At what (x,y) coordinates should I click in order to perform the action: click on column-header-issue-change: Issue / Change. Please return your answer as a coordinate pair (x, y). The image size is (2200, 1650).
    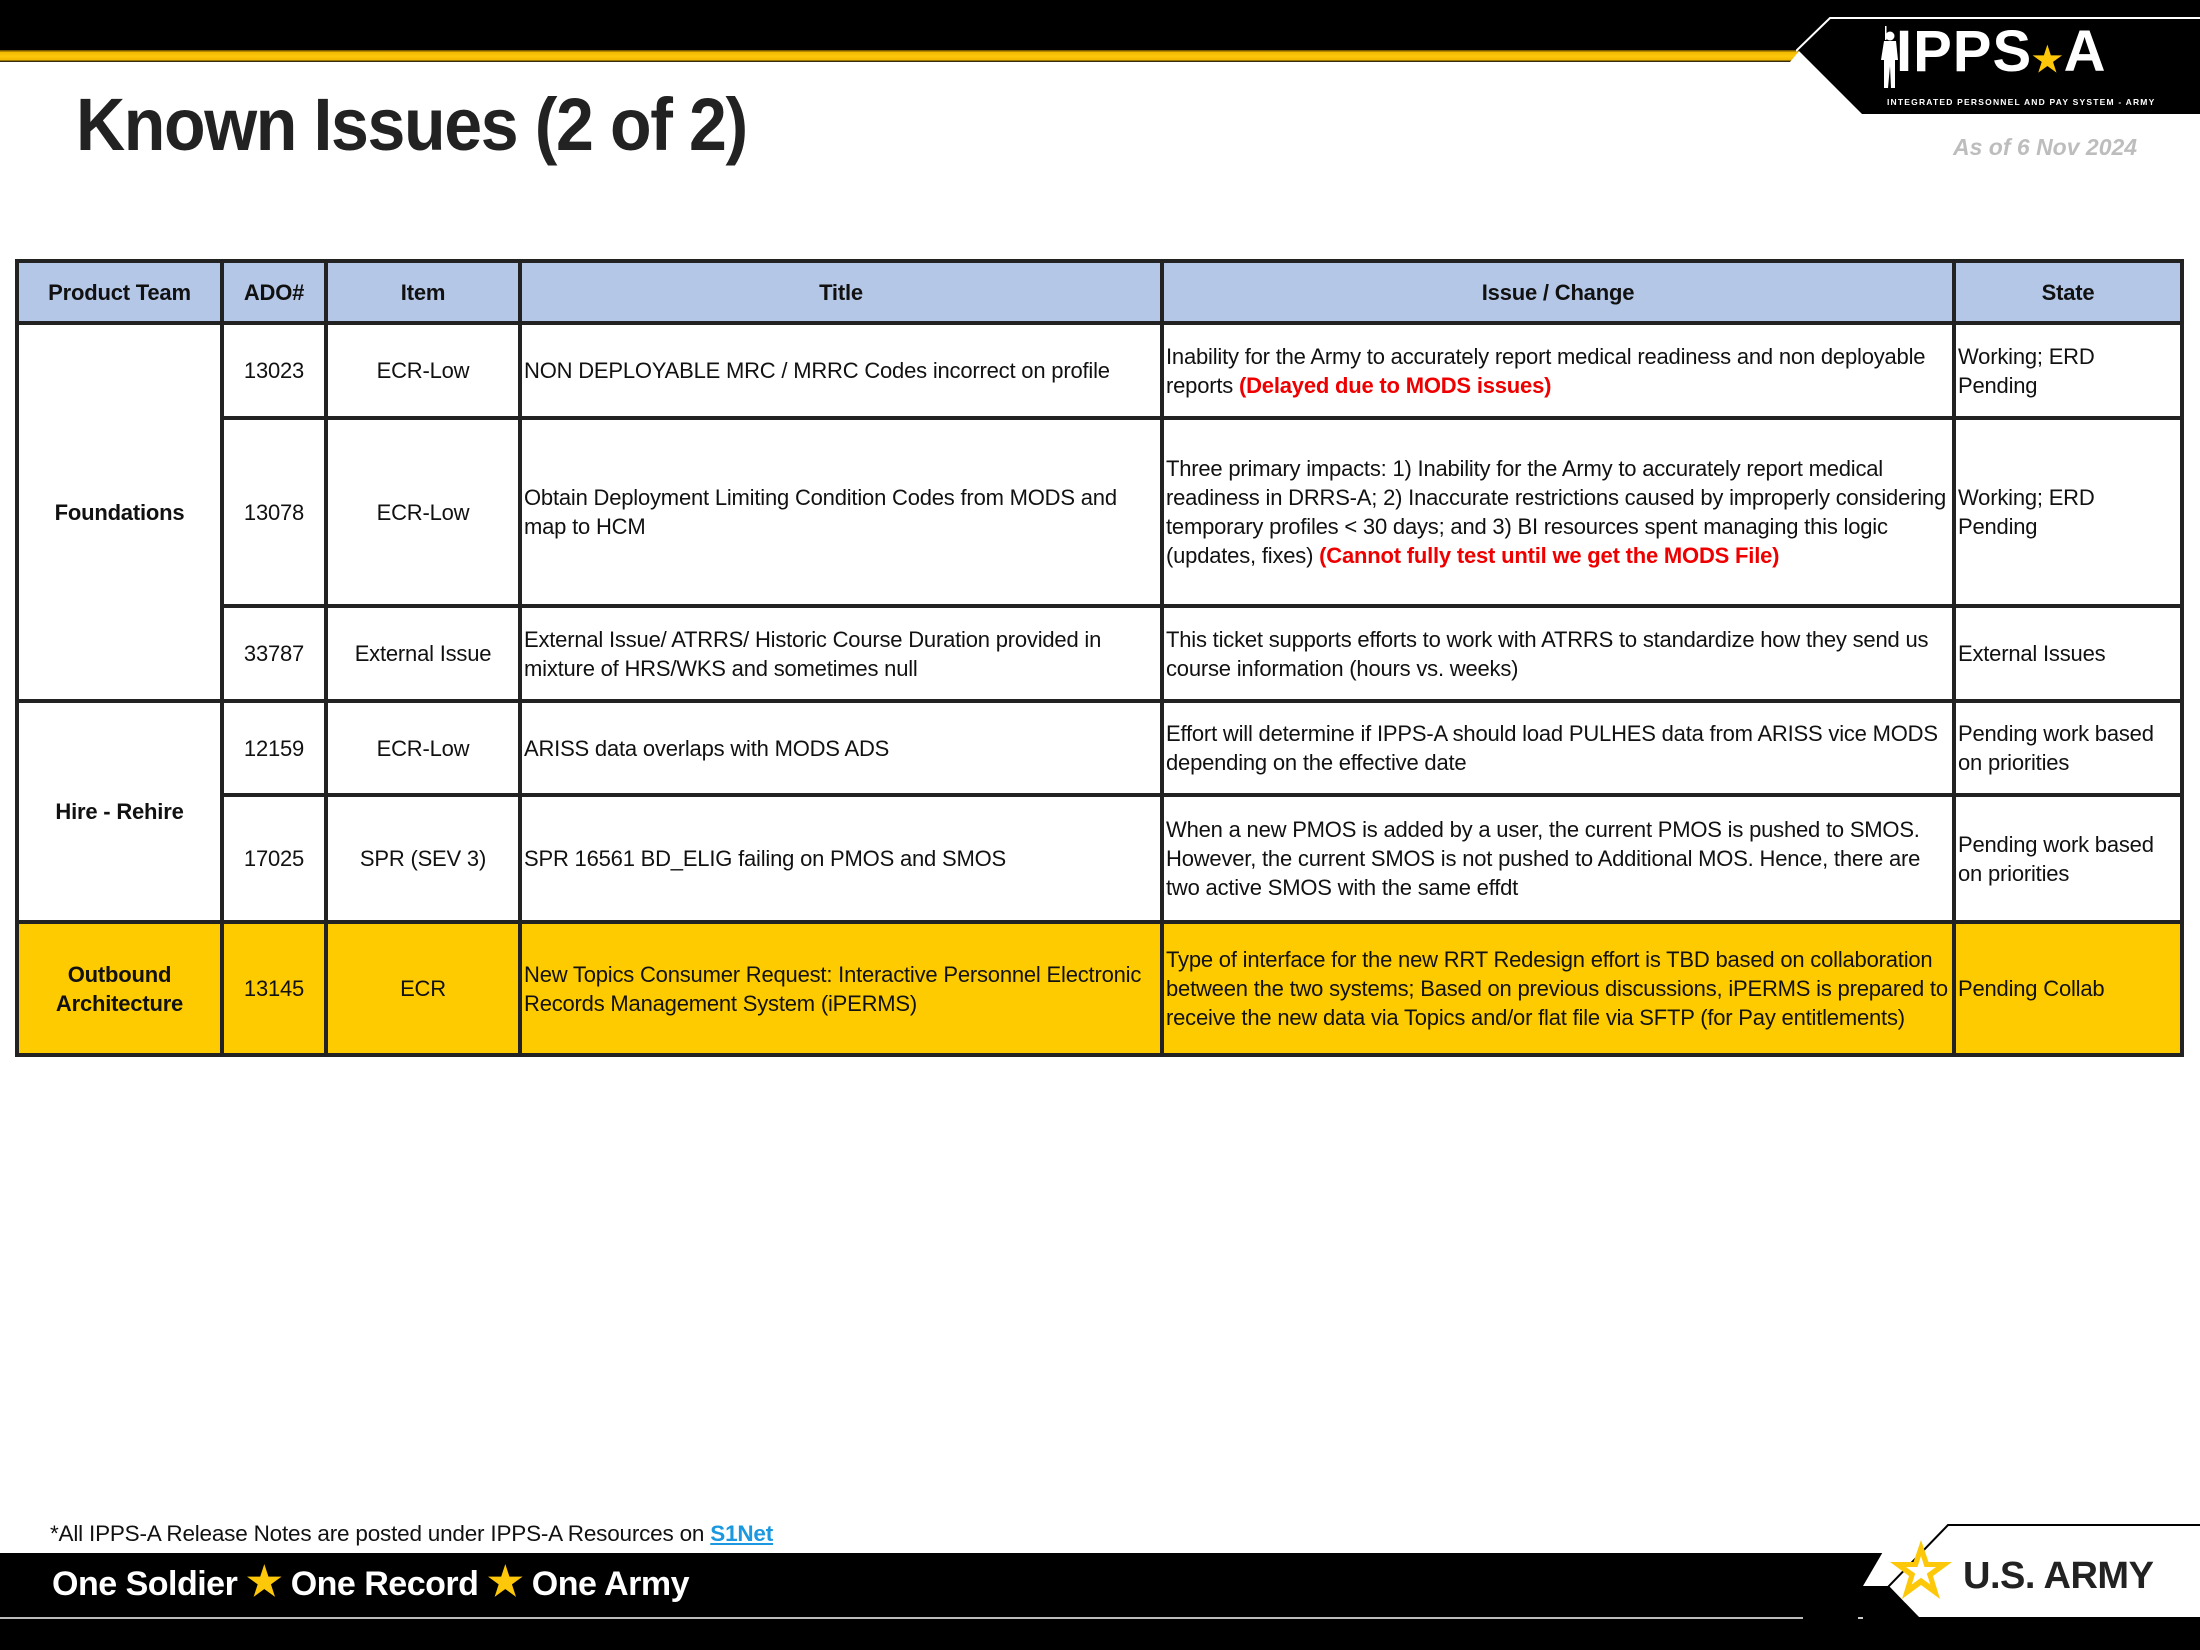
    Looking at the image, I should click on (1558, 292).